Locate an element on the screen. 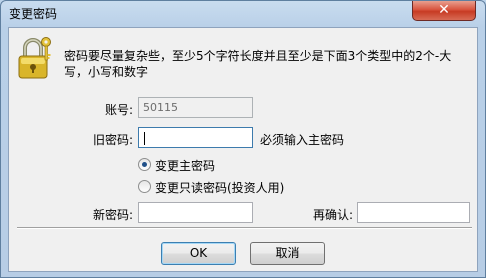 This screenshot has width=486, height=278. confirm-password-label: 再确认: is located at coordinates (332, 215).